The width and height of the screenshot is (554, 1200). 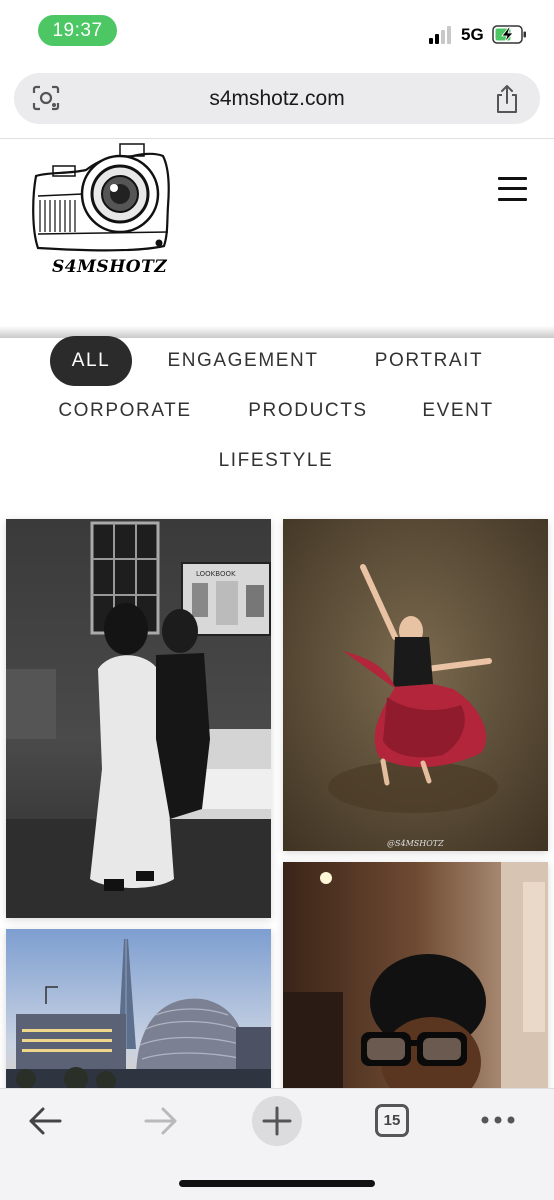 I want to click on gallery-photo-london-city-hall, so click(x=138, y=1011).